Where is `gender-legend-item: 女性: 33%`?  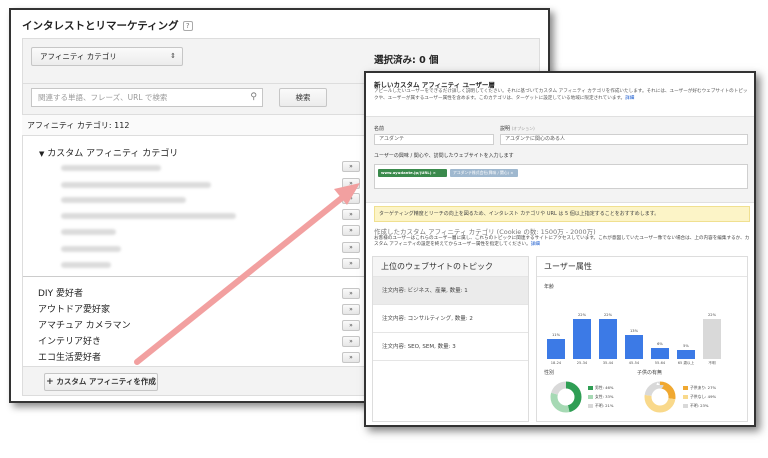 gender-legend-item: 女性: 33% is located at coordinates (601, 397).